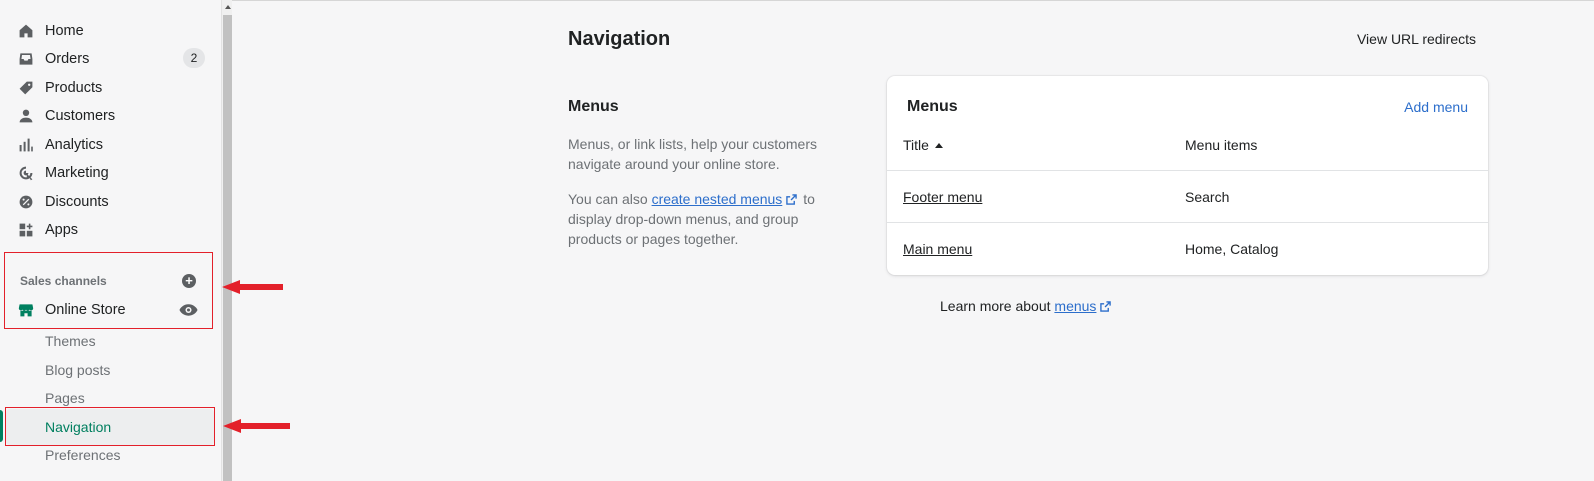  I want to click on sidebar-item-label: Analytics, so click(74, 145).